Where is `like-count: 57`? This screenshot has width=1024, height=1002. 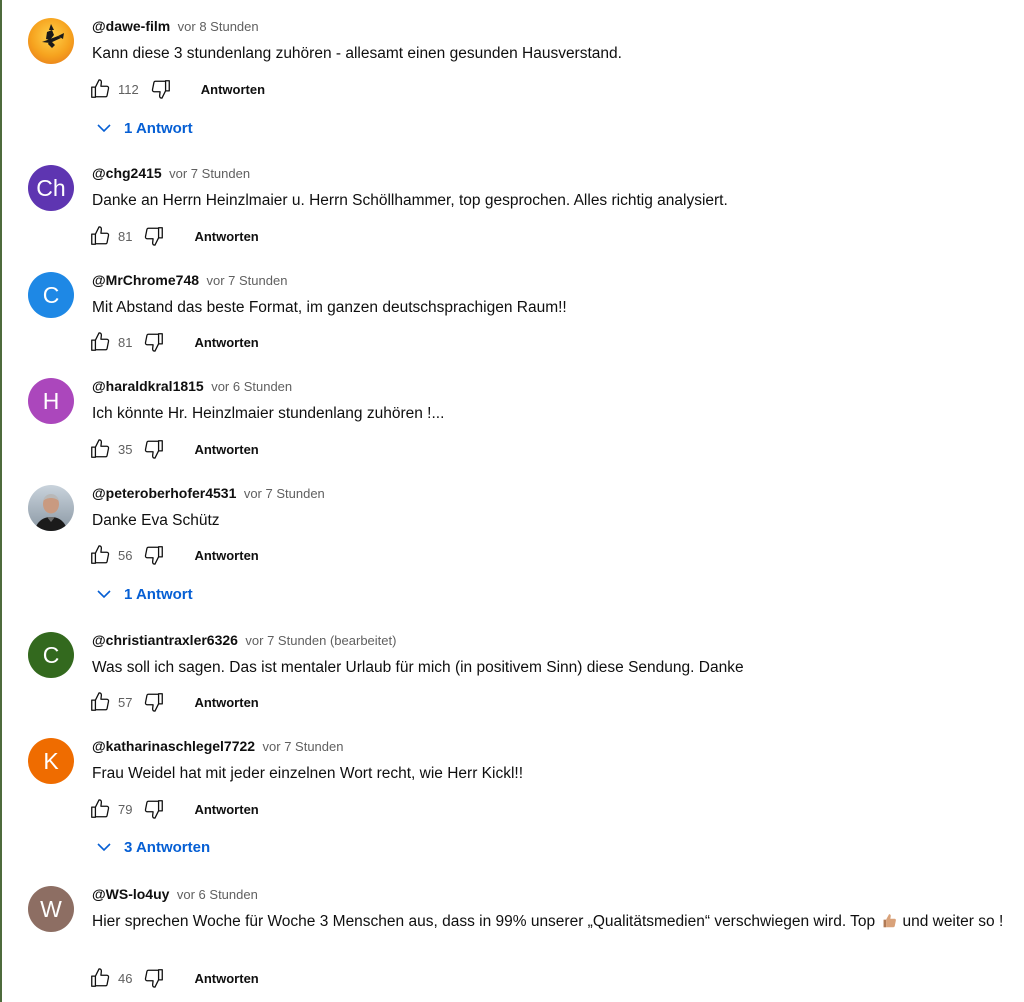
like-count: 57 is located at coordinates (125, 702).